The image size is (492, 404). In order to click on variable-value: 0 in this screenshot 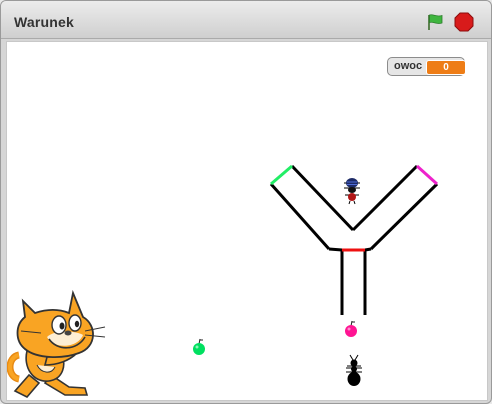, I will do `click(446, 67)`.